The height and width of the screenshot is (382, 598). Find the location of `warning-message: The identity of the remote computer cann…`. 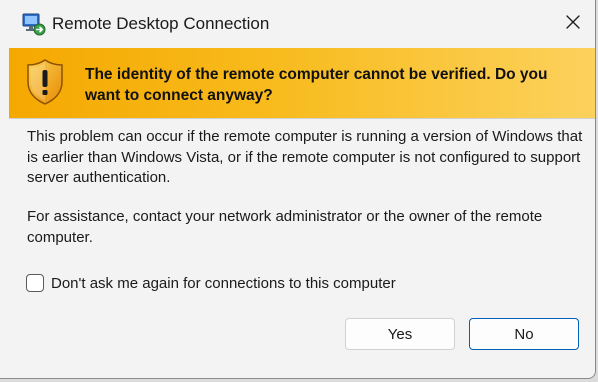

warning-message: The identity of the remote computer cann… is located at coordinates (316, 85).